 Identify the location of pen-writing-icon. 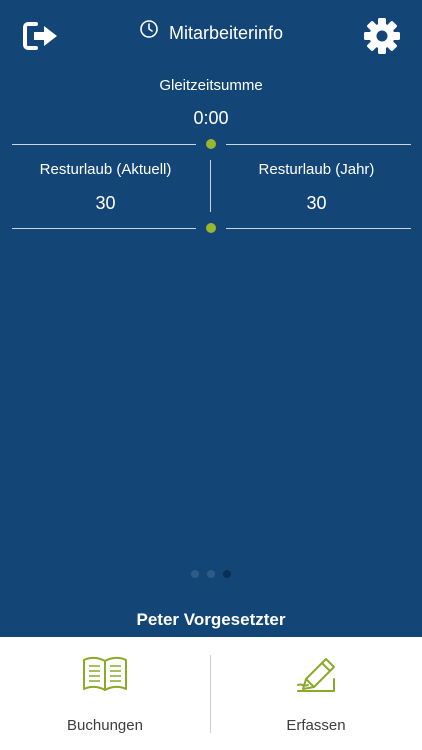
(316, 675).